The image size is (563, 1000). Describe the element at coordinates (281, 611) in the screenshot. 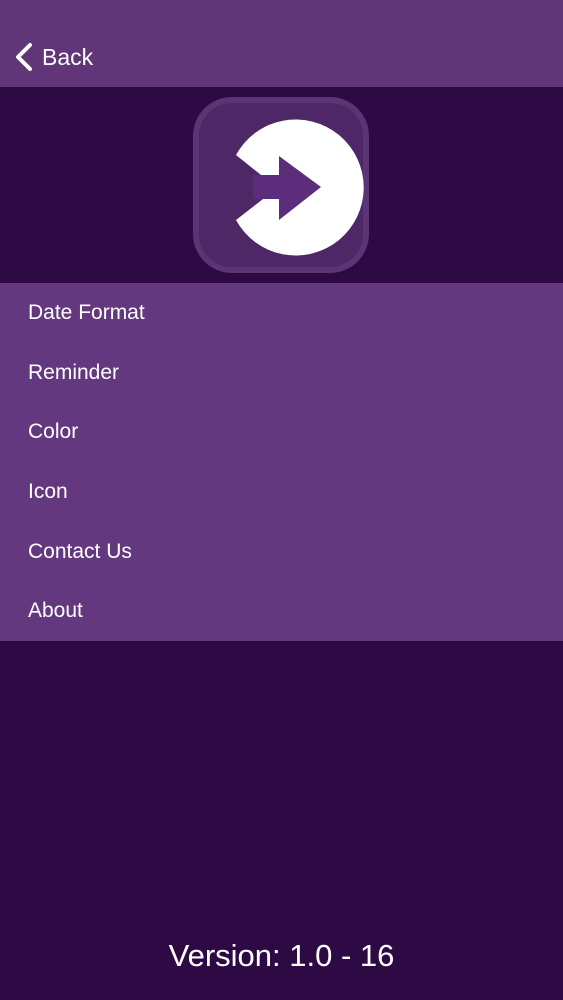

I see `menu-item-about: About` at that location.